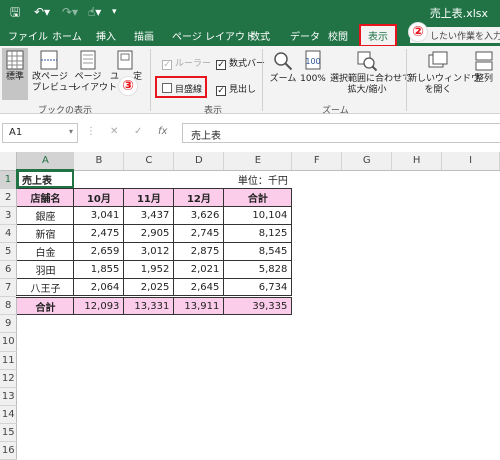 Image resolution: width=500 pixels, height=460 pixels. What do you see at coordinates (9, 433) in the screenshot?
I see `row-header: 15` at bounding box center [9, 433].